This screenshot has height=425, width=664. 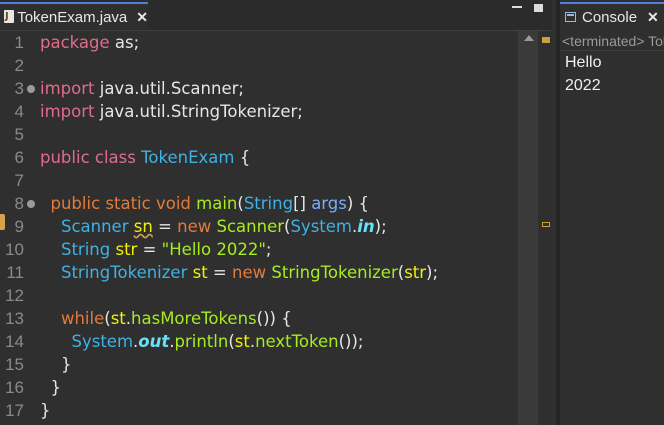 I want to click on overview-ruler, so click(x=545, y=228).